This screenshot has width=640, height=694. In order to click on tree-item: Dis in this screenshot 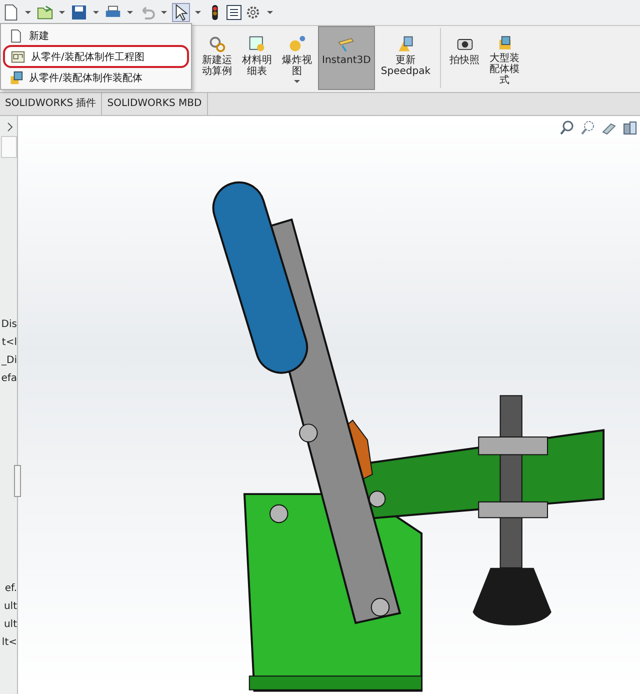, I will do `click(9, 324)`.